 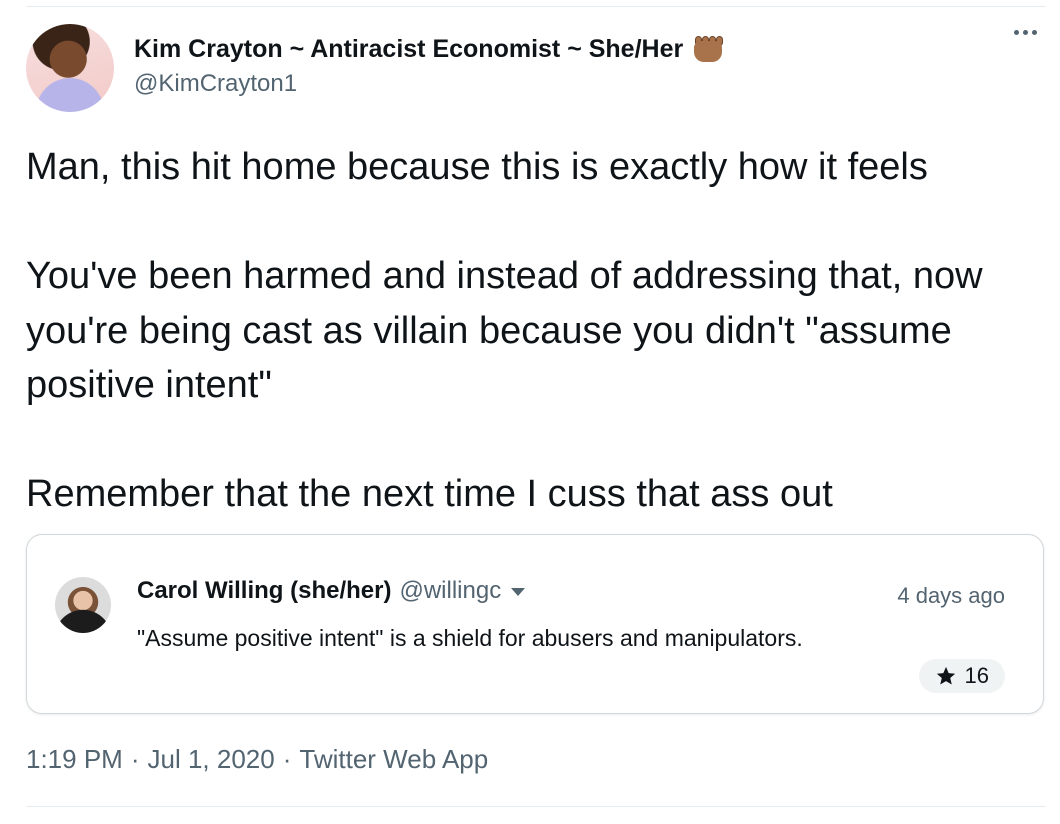 I want to click on like-count-pill: 16, so click(x=961, y=676).